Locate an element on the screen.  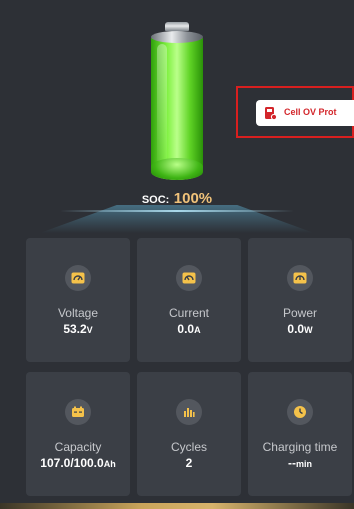
charging-time-card: Charging time --min is located at coordinates (300, 434).